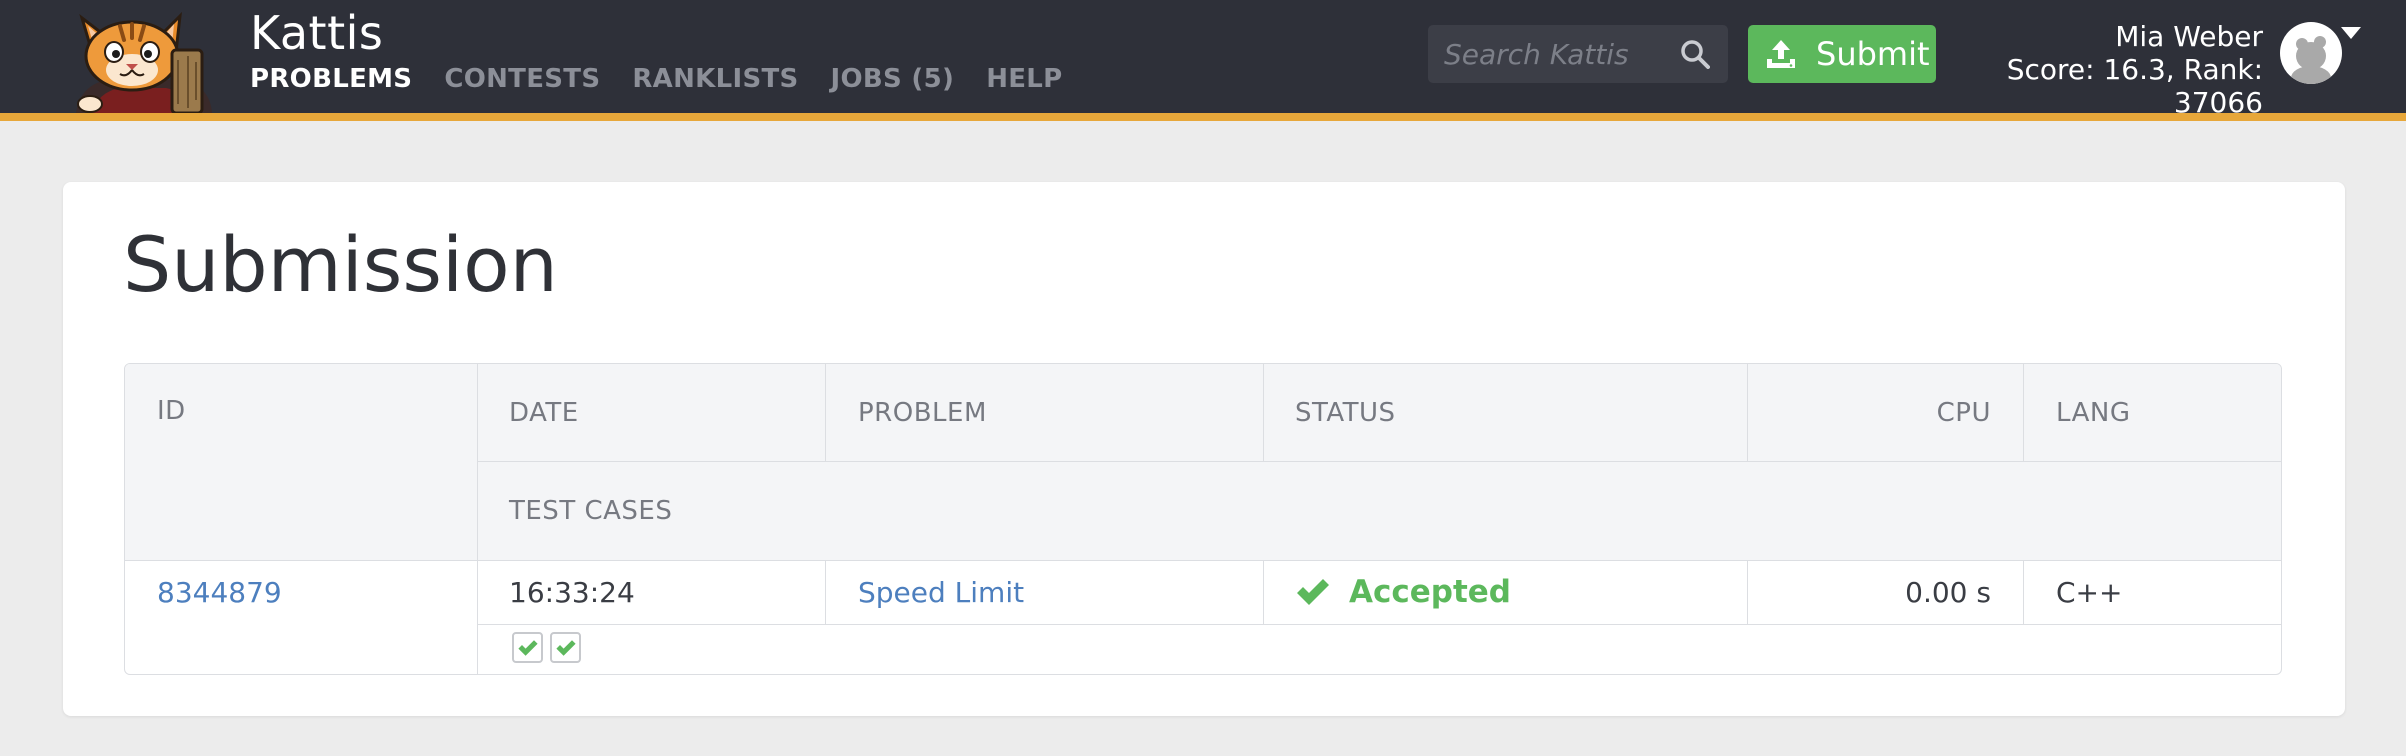  Describe the element at coordinates (941, 592) in the screenshot. I see `problem-link: Speed Limit` at that location.